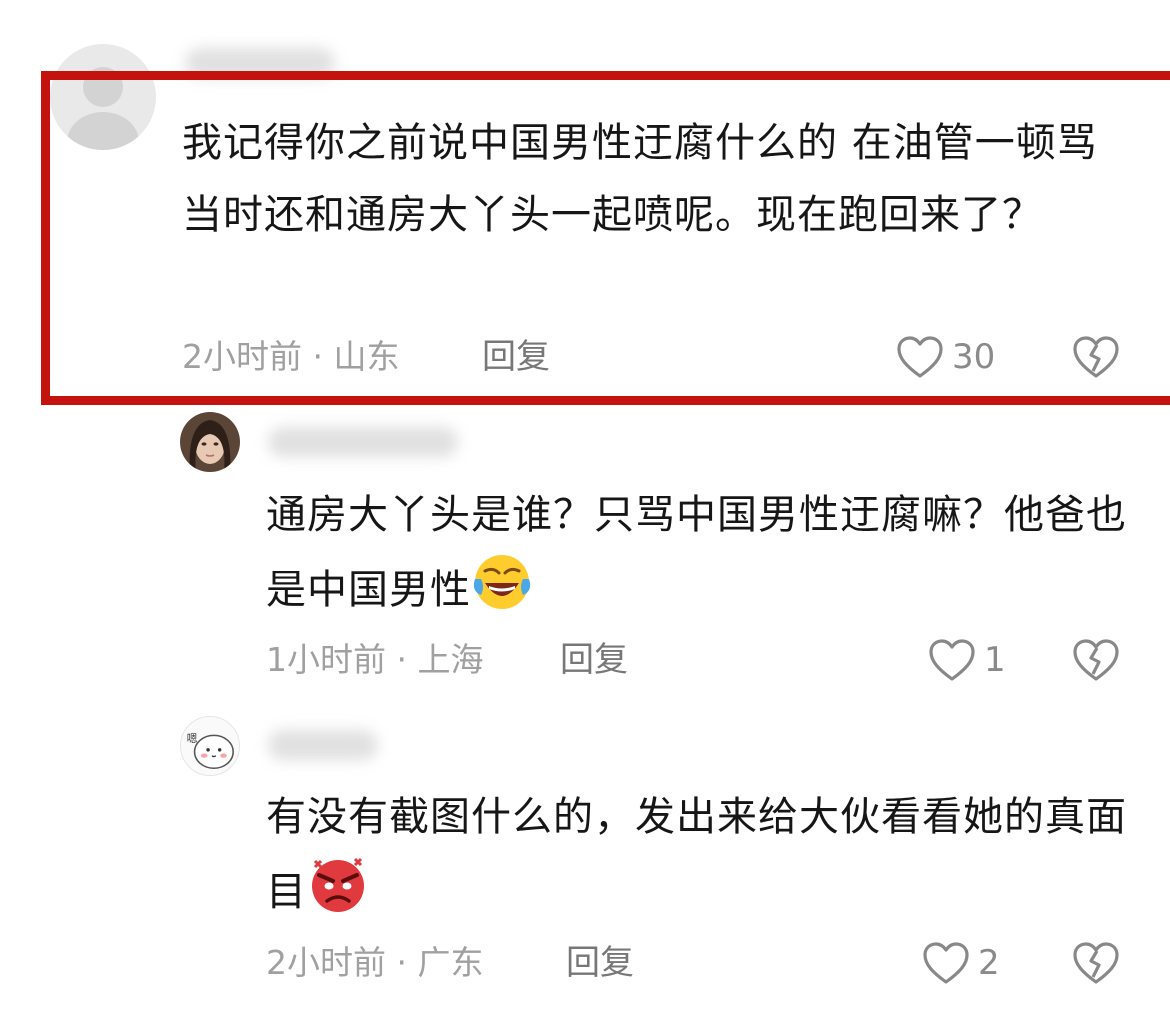 This screenshot has width=1170, height=1022. Describe the element at coordinates (502, 582) in the screenshot. I see `laughing-crying-emoji` at that location.